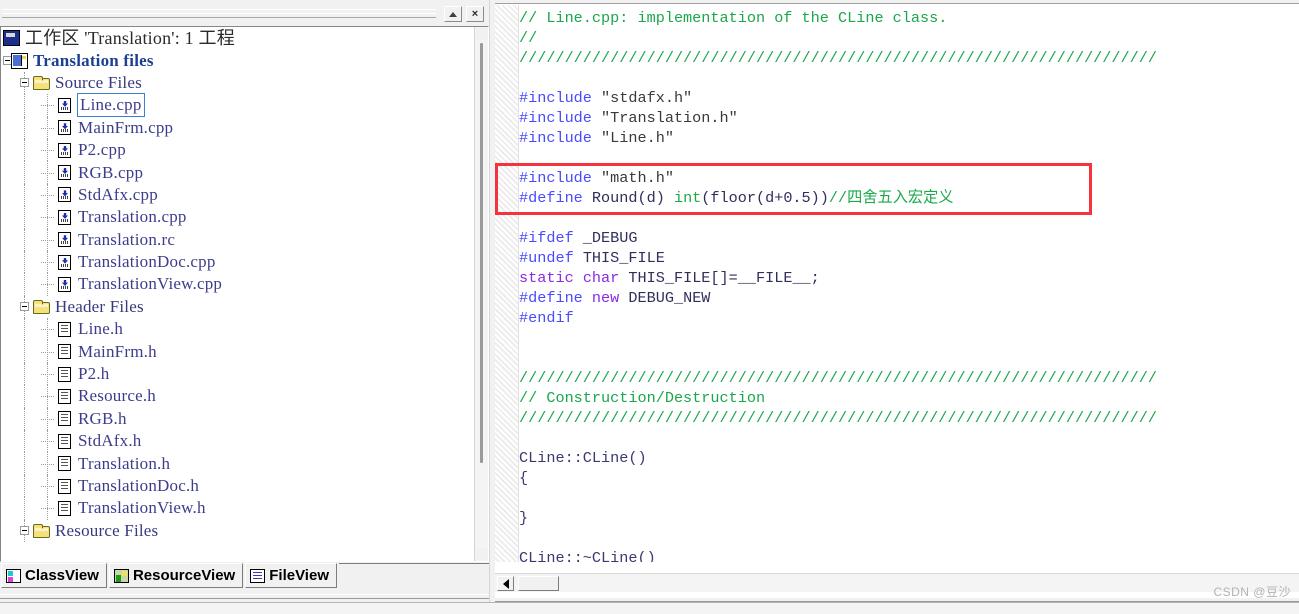  I want to click on tree-item-stdafx-cpp: StdAfx.cpp, so click(237, 195).